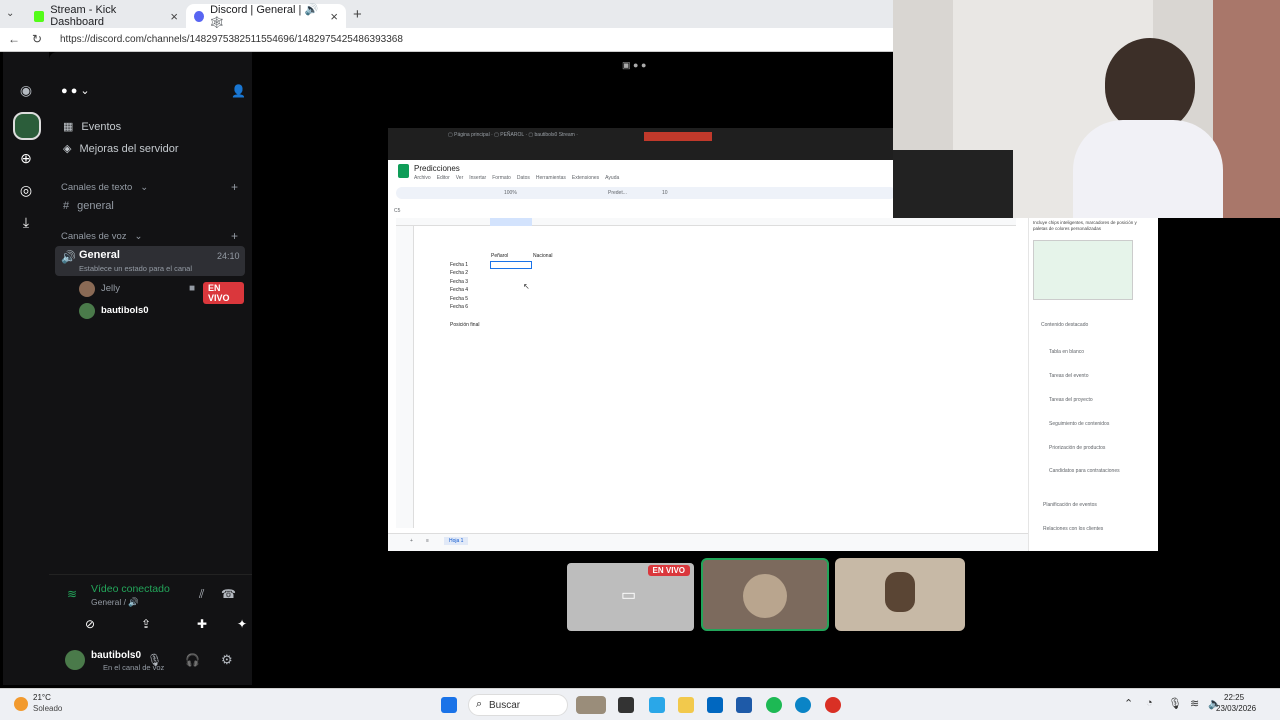 The width and height of the screenshot is (1280, 720). I want to click on file-explorer-icon, so click(686, 705).